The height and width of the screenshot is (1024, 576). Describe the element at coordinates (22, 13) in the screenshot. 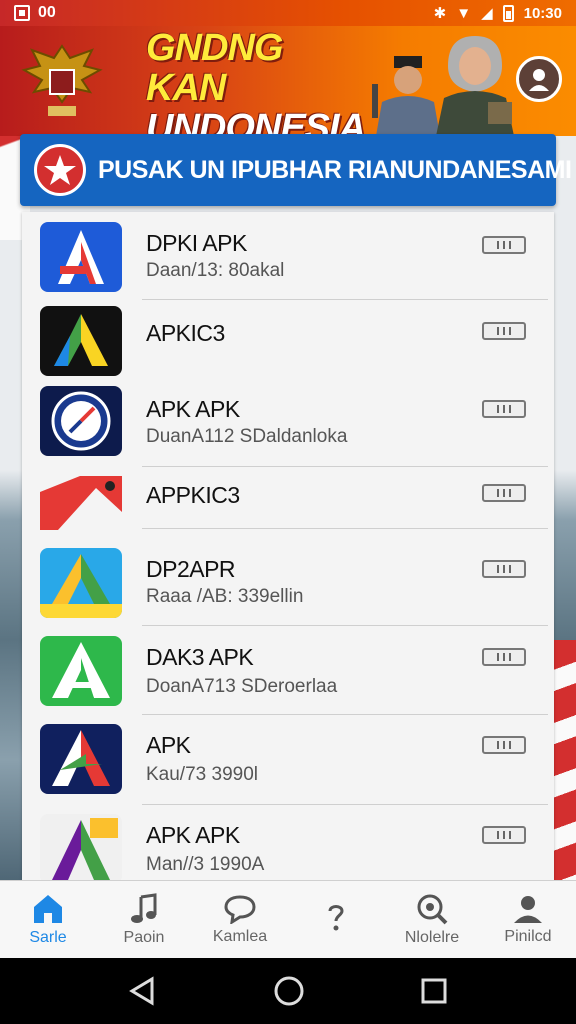

I see `notification-icon` at that location.